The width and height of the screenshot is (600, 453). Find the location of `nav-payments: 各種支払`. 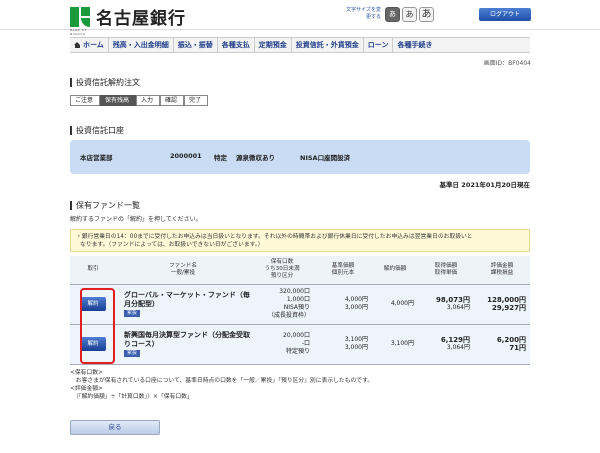

nav-payments: 各種支払 is located at coordinates (236, 45).